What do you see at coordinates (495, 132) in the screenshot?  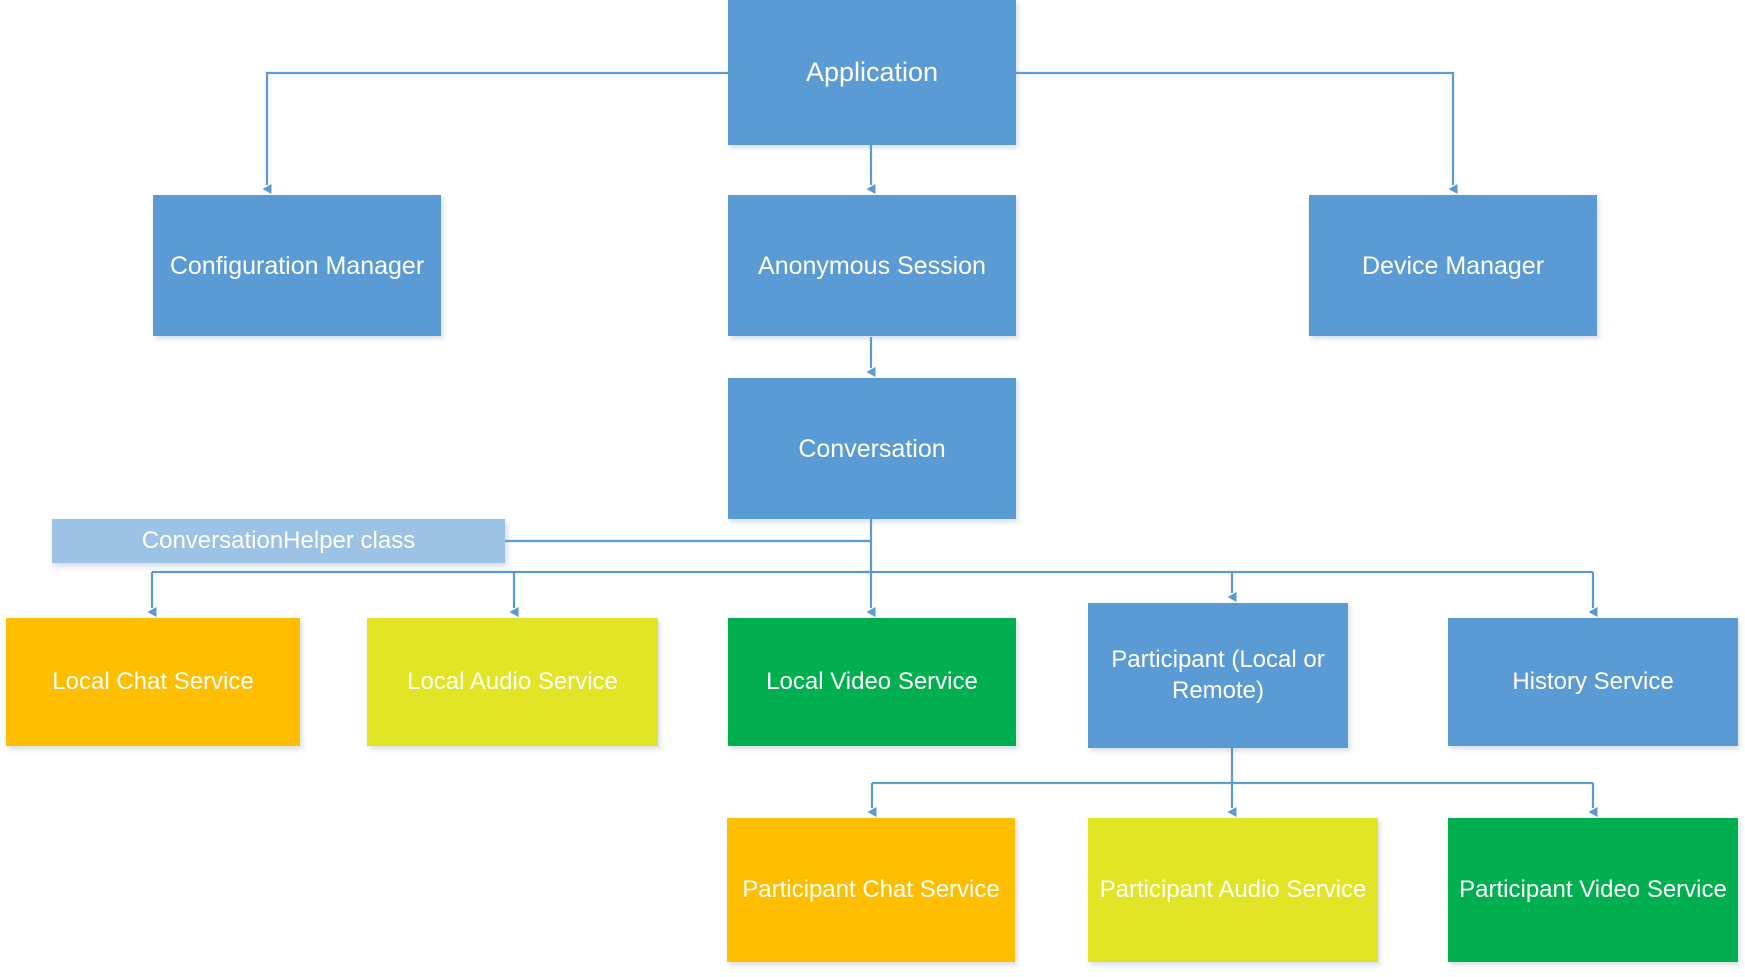 I see `edge-application-to-configuration-manager` at bounding box center [495, 132].